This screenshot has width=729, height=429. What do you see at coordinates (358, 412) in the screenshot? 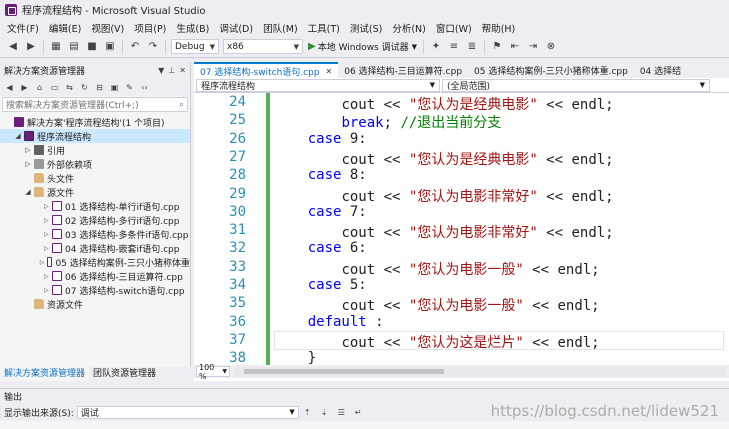
I see `word-wrap-icon: ↵` at bounding box center [358, 412].